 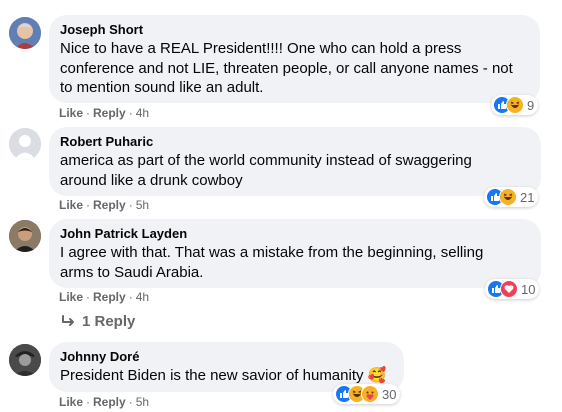 I want to click on reactions-summary: 30, so click(x=367, y=394).